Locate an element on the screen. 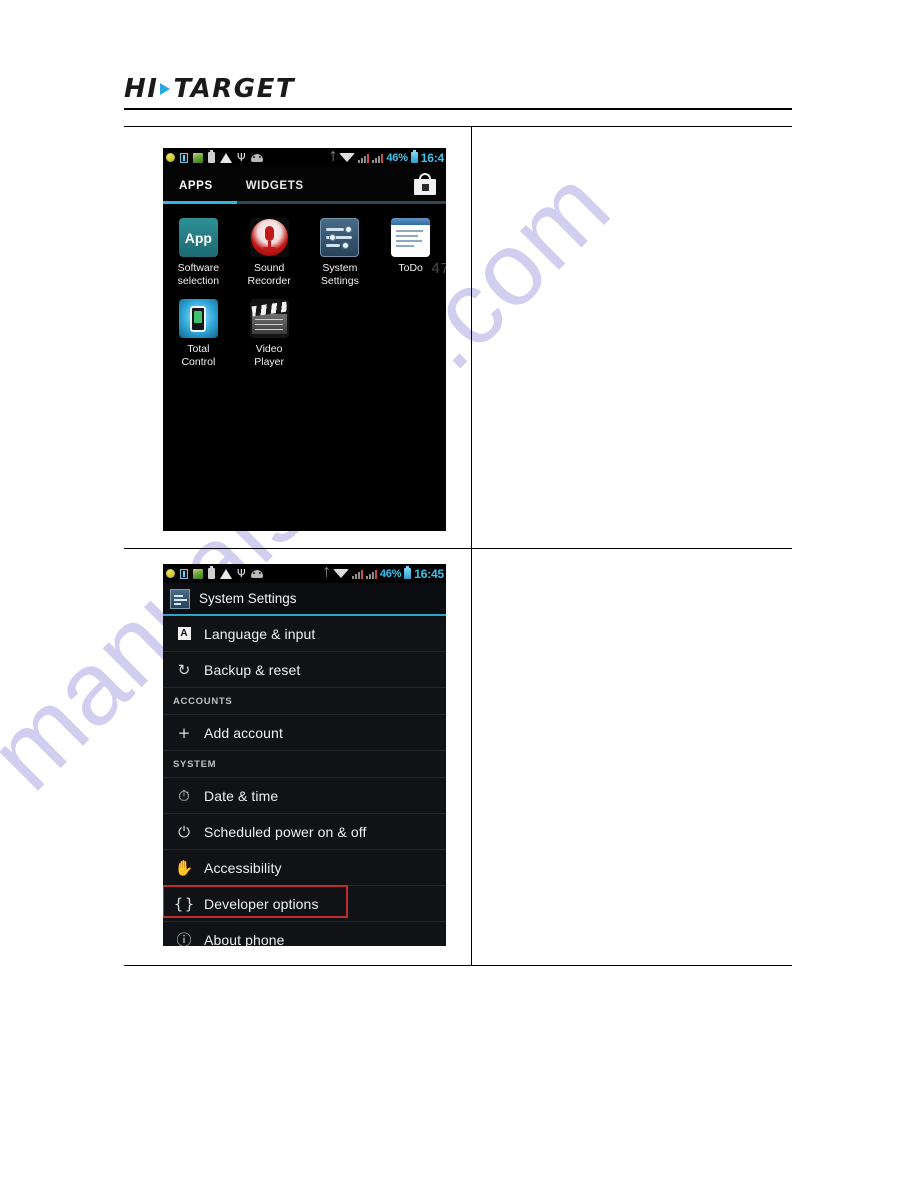 The image size is (918, 1188). header-divider is located at coordinates (458, 109).